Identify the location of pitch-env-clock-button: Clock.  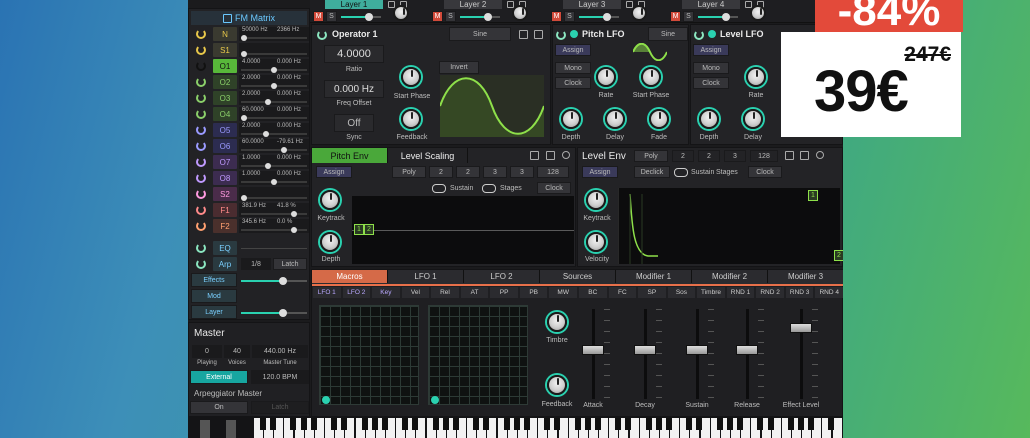
(554, 188).